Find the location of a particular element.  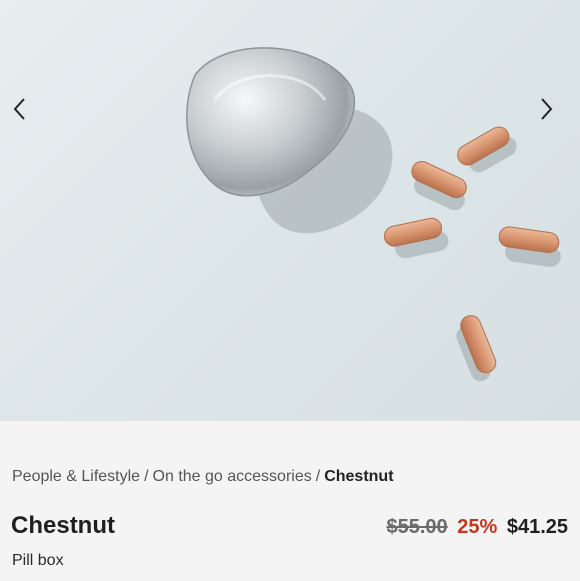

original-price: $55.00 is located at coordinates (417, 527).